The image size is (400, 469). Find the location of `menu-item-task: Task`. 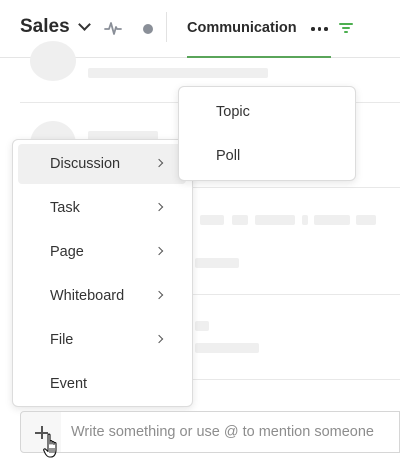

menu-item-task: Task is located at coordinates (102, 208).